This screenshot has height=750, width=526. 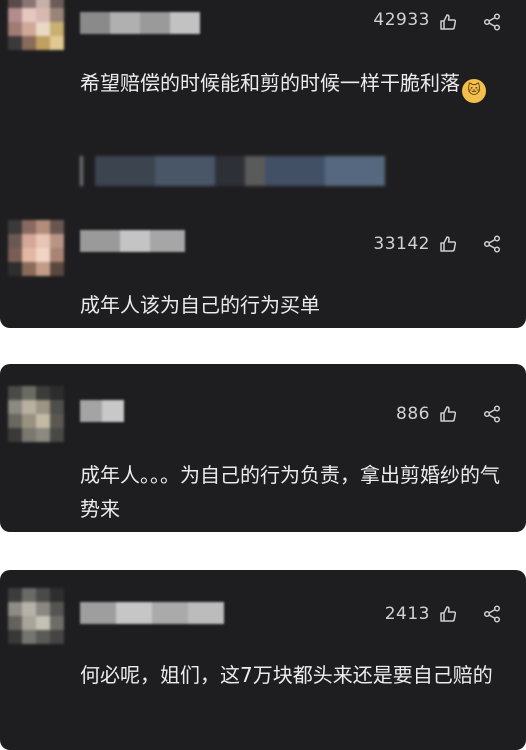 What do you see at coordinates (270, 83) in the screenshot?
I see `comment-text-content: 希望赔偿的时候能和剪的时候一样干脆利落` at bounding box center [270, 83].